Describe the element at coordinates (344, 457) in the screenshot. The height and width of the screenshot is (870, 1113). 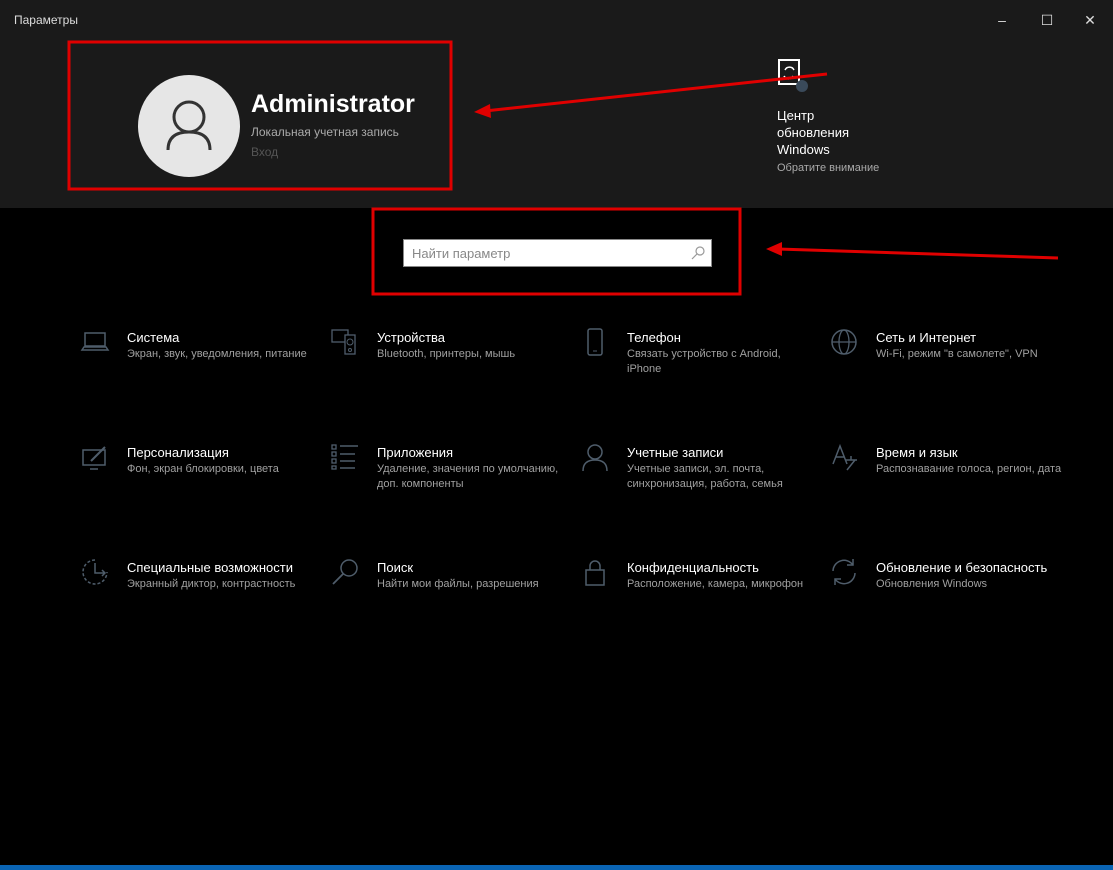
I see `apps-list-icon` at that location.